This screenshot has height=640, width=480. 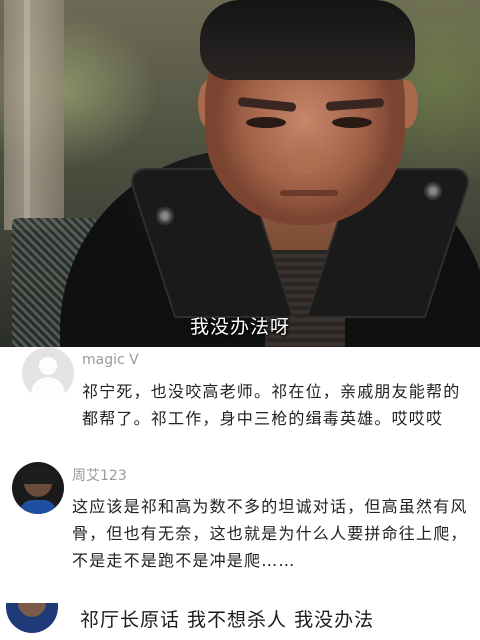 What do you see at coordinates (239, 327) in the screenshot?
I see `video-subtitle: 我没办法呀` at bounding box center [239, 327].